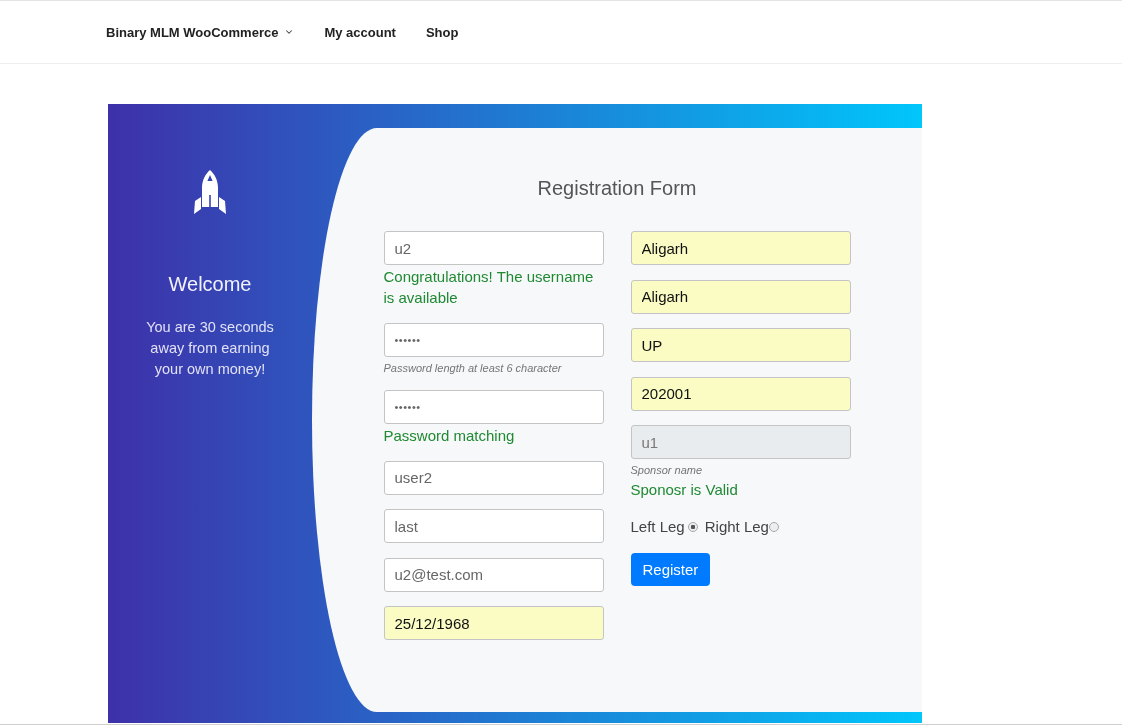 The image size is (1122, 725). I want to click on input-field: 202001, so click(740, 393).